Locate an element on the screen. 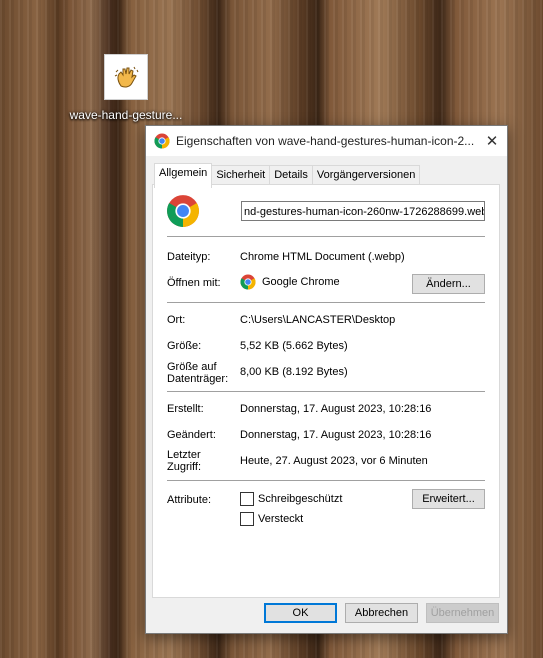 This screenshot has height=658, width=543. created-value: Donnerstag, 17. August 2023, 10:28:16 is located at coordinates (336, 409).